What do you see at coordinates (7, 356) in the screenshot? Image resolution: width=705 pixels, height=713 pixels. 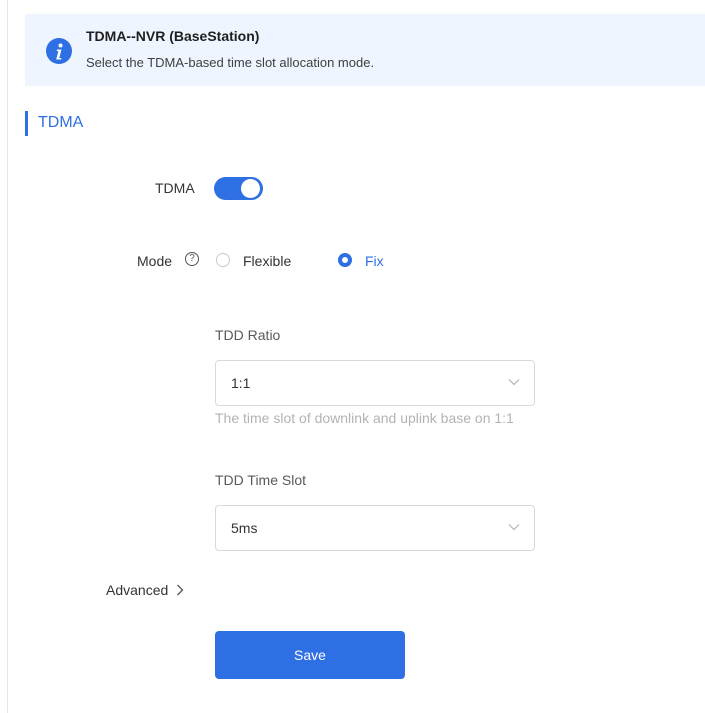 I see `page-left-border` at bounding box center [7, 356].